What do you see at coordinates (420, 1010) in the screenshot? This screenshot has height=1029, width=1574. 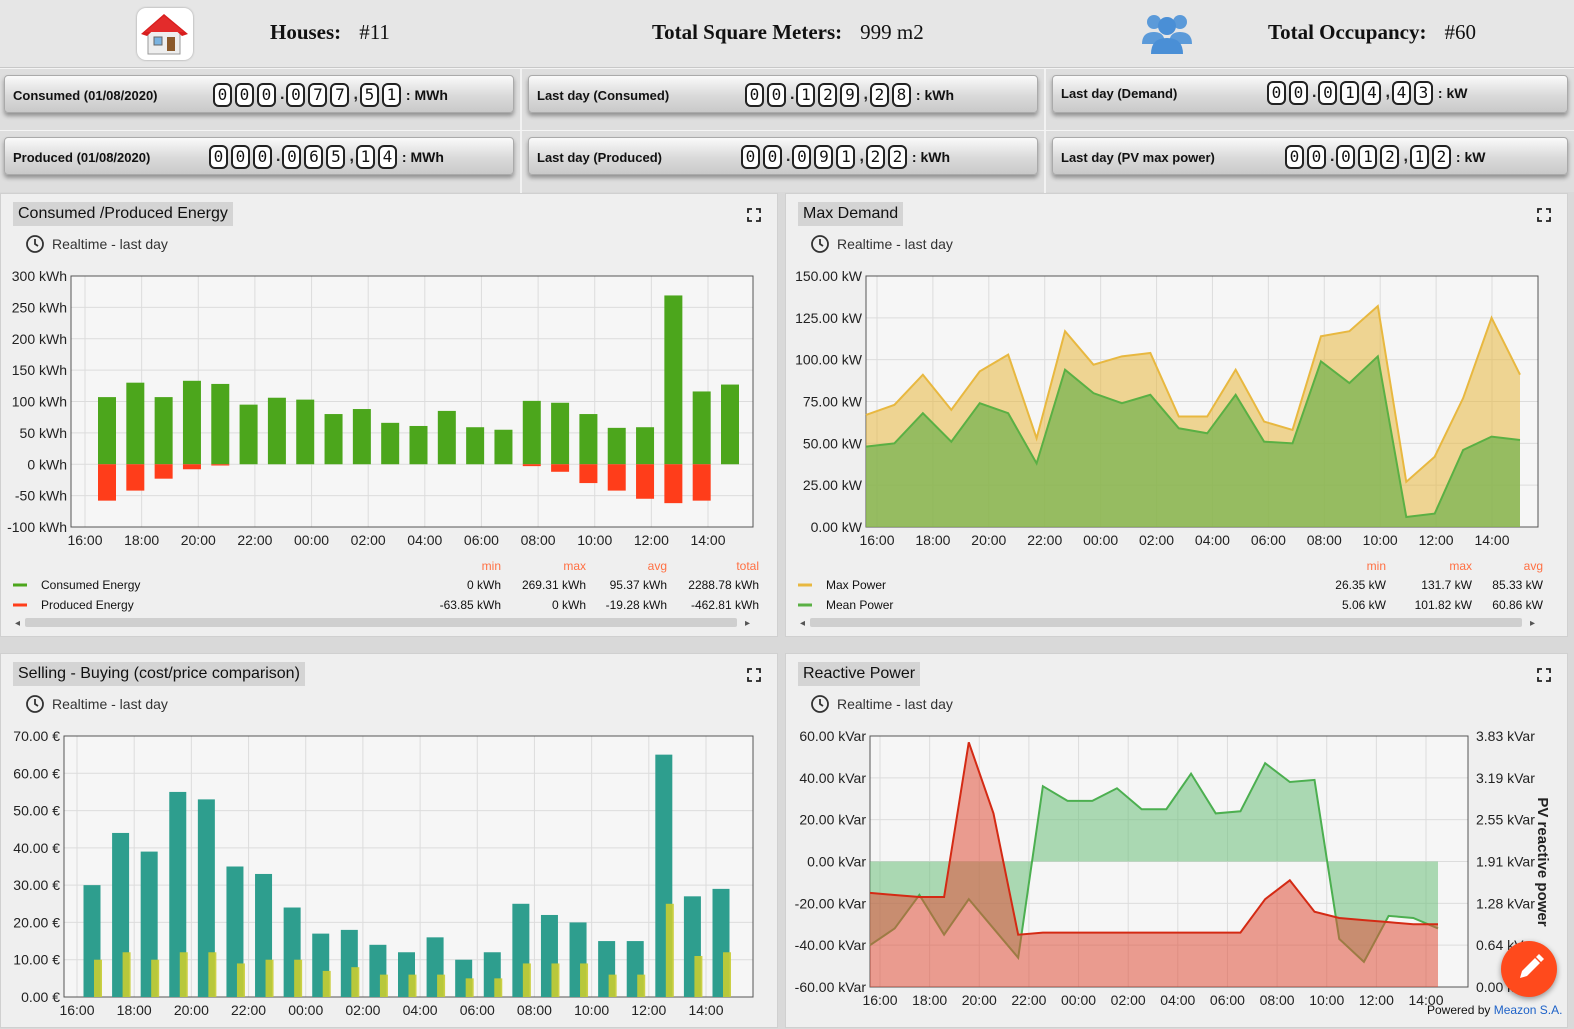 I see `x-tick-label: 04:00` at bounding box center [420, 1010].